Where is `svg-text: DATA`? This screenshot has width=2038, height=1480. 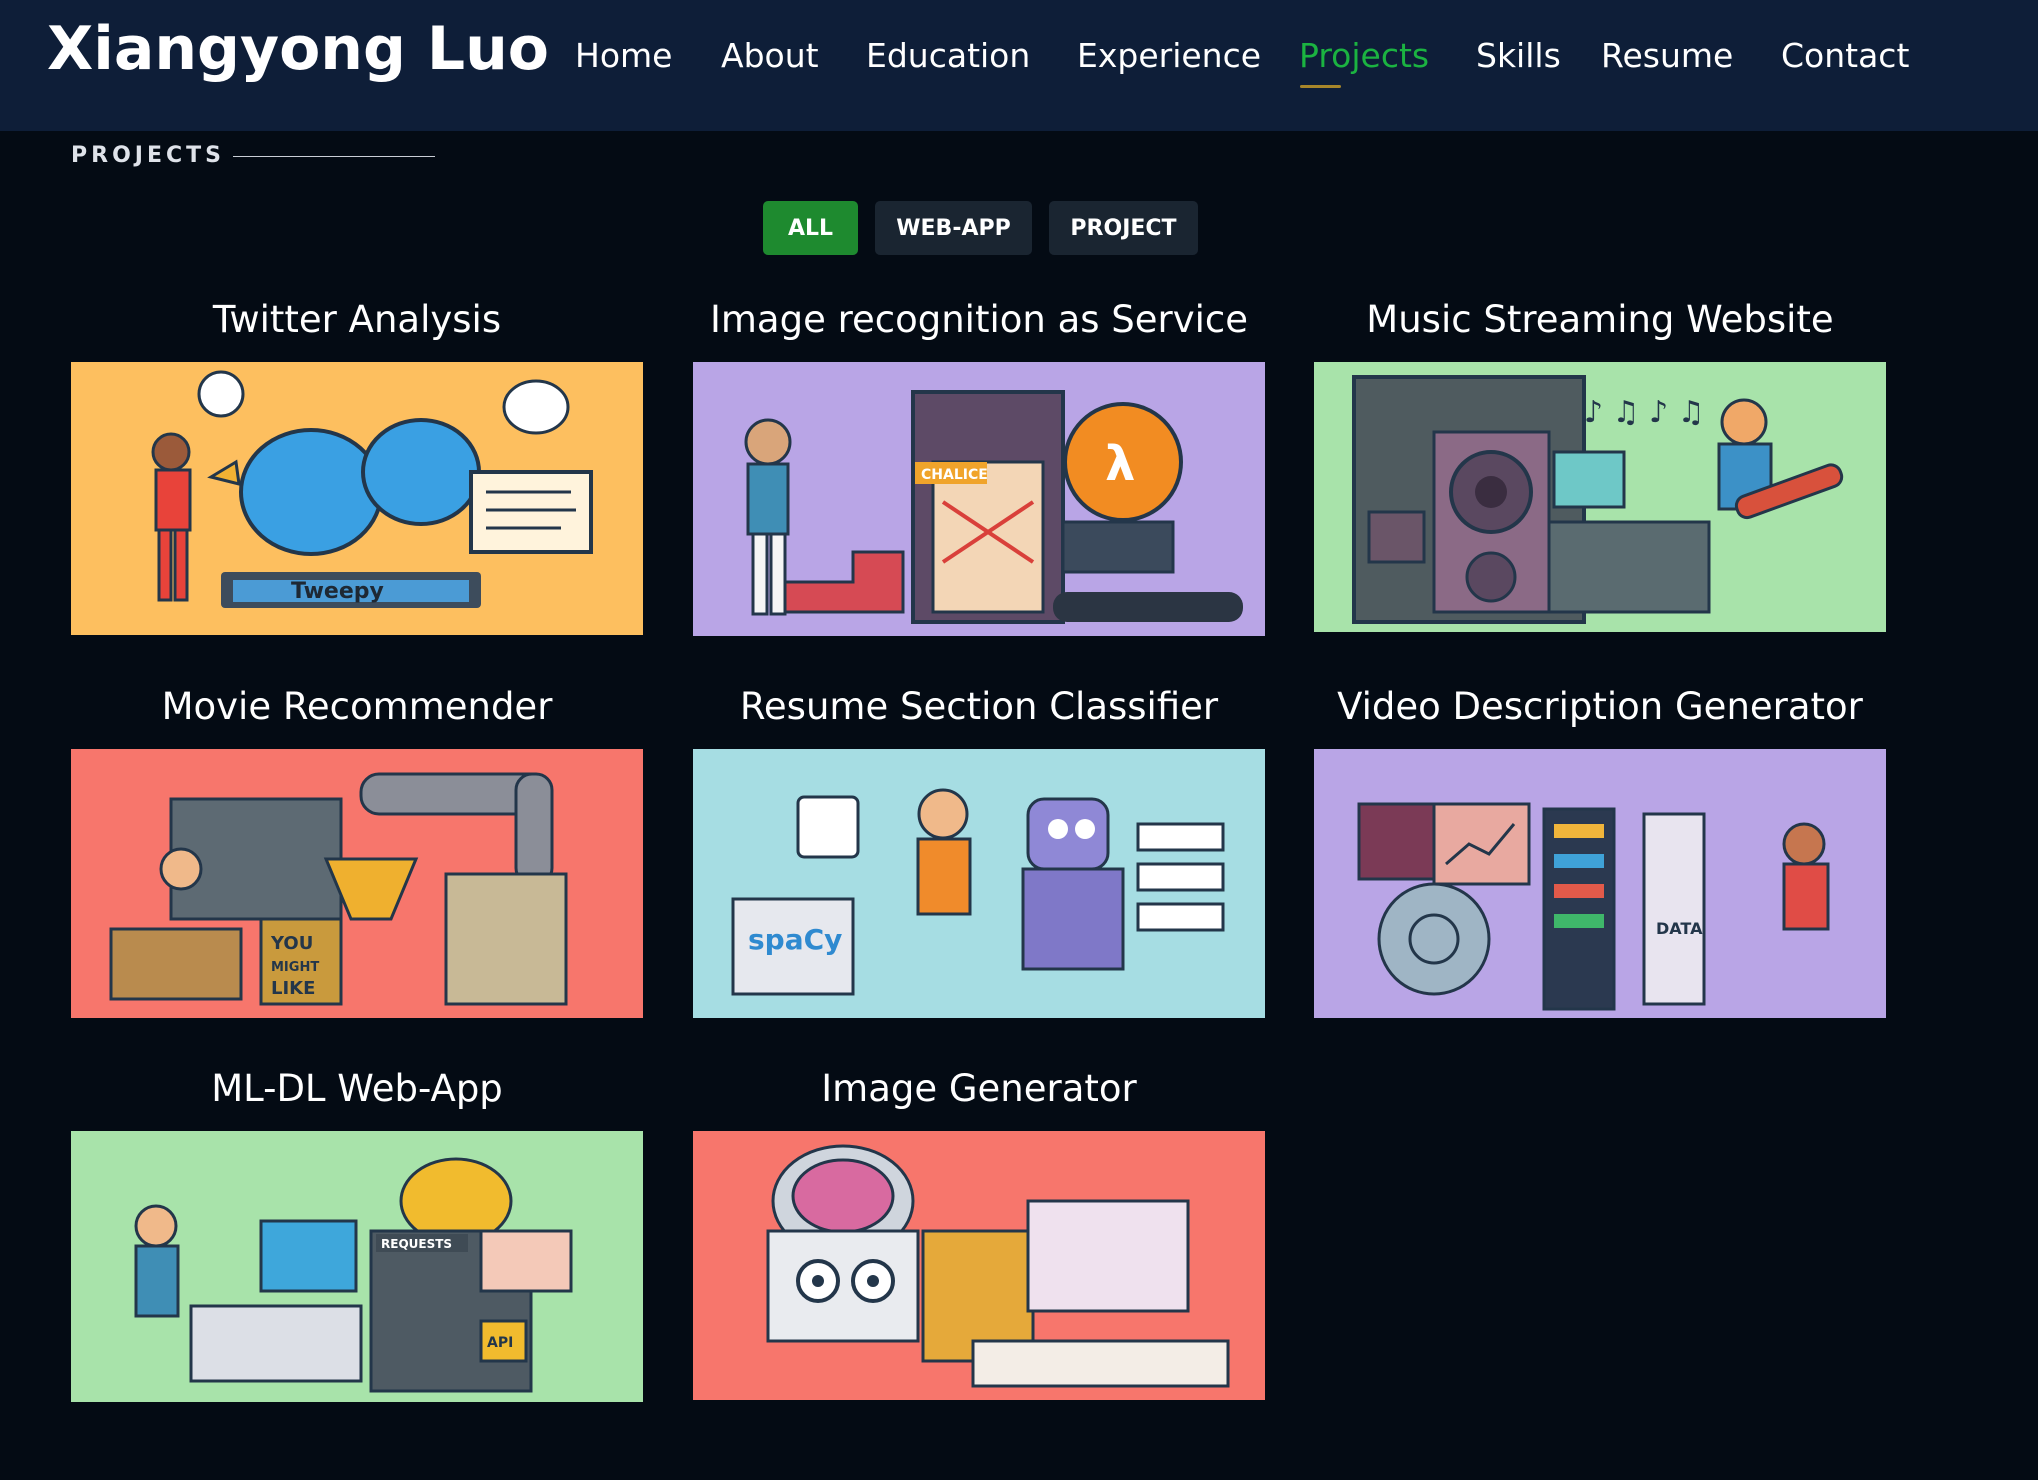
svg-text: DATA is located at coordinates (1679, 928).